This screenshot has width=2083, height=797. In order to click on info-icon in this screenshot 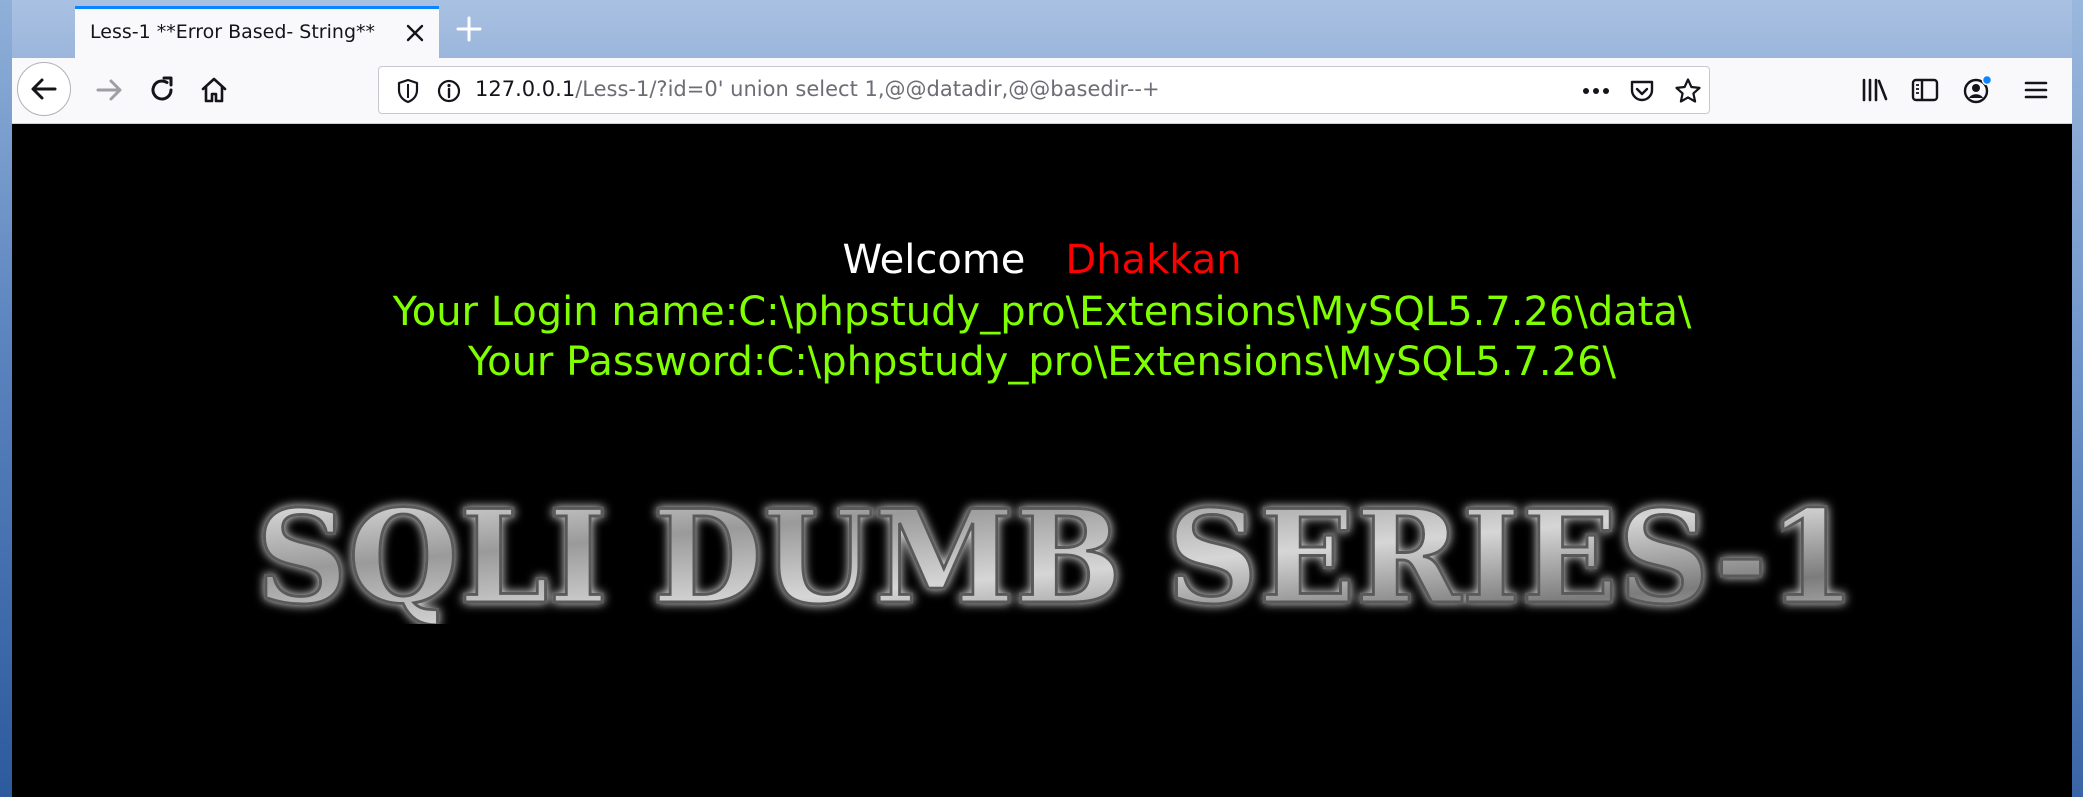, I will do `click(449, 91)`.